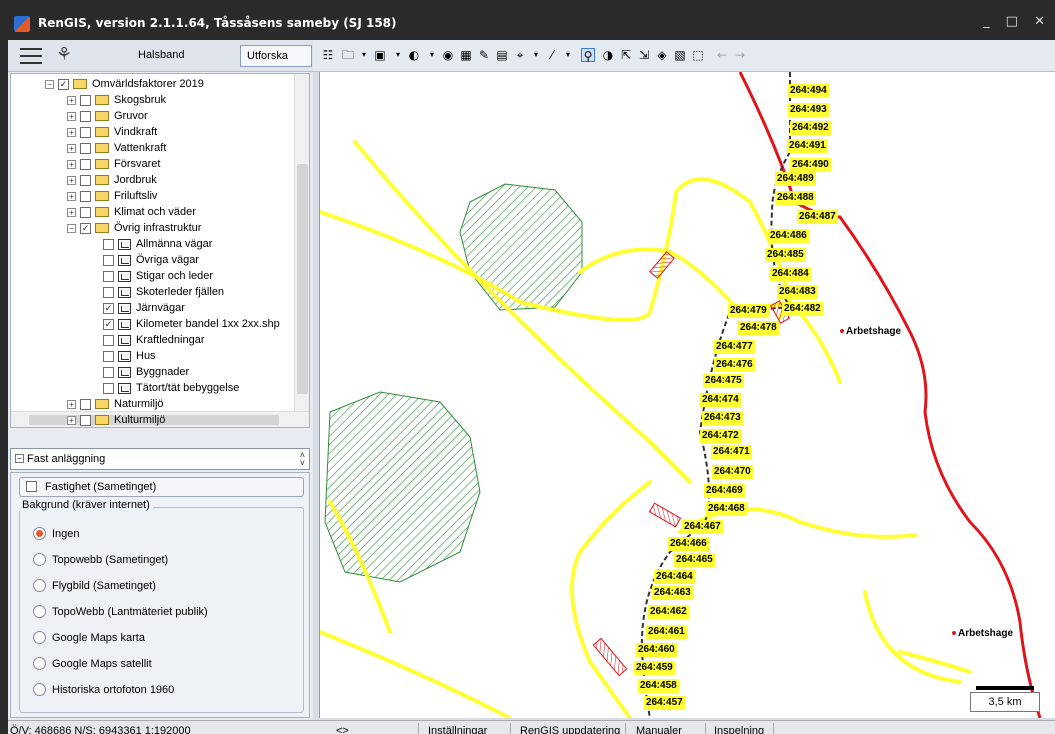  Describe the element at coordinates (552, 55) in the screenshot. I see `draw-line-icon: ⁄` at that location.